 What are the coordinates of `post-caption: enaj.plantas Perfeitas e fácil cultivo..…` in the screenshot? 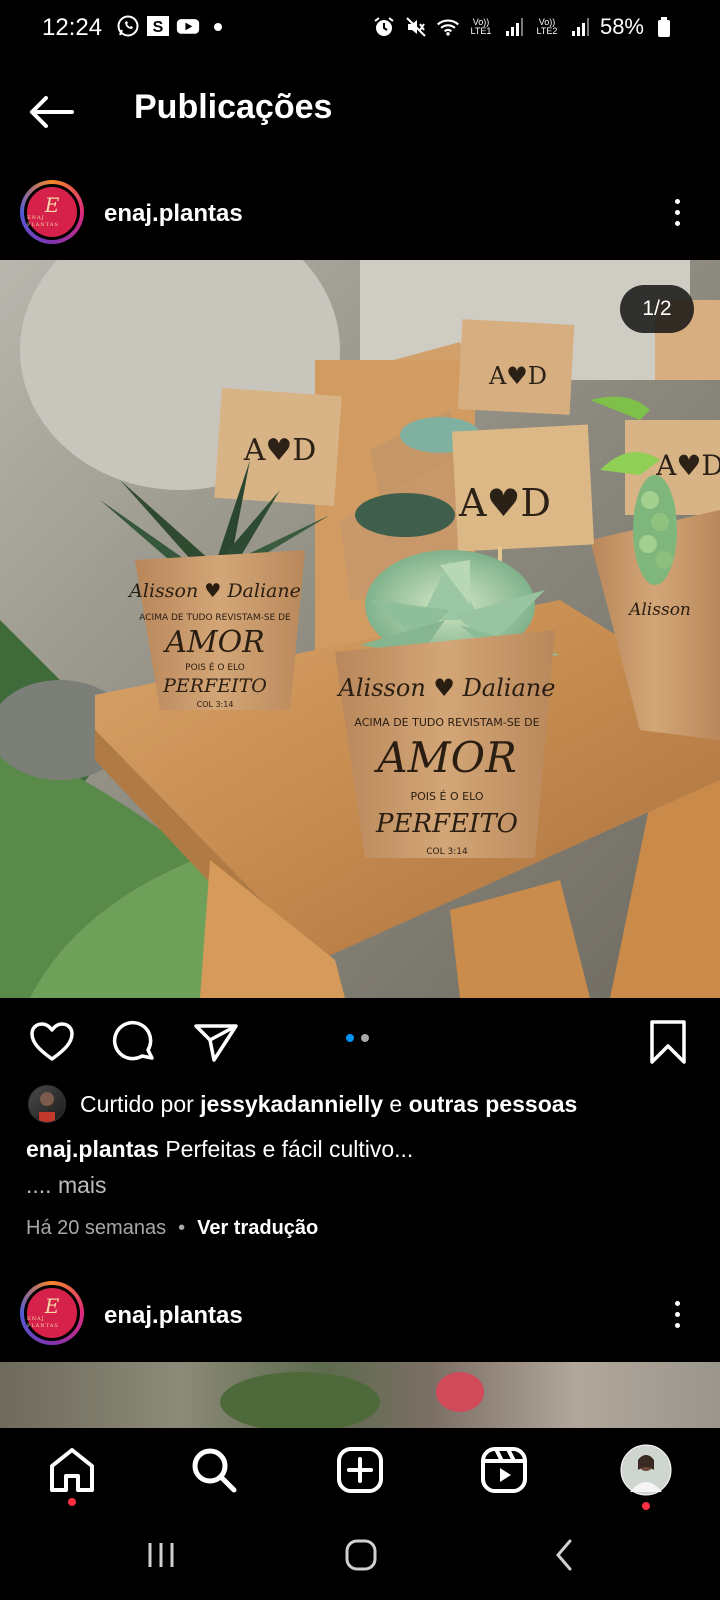 It's located at (219, 1149).